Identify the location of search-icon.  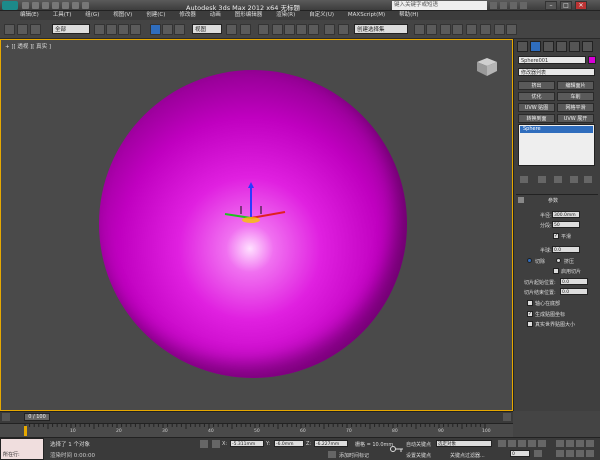
(493, 5).